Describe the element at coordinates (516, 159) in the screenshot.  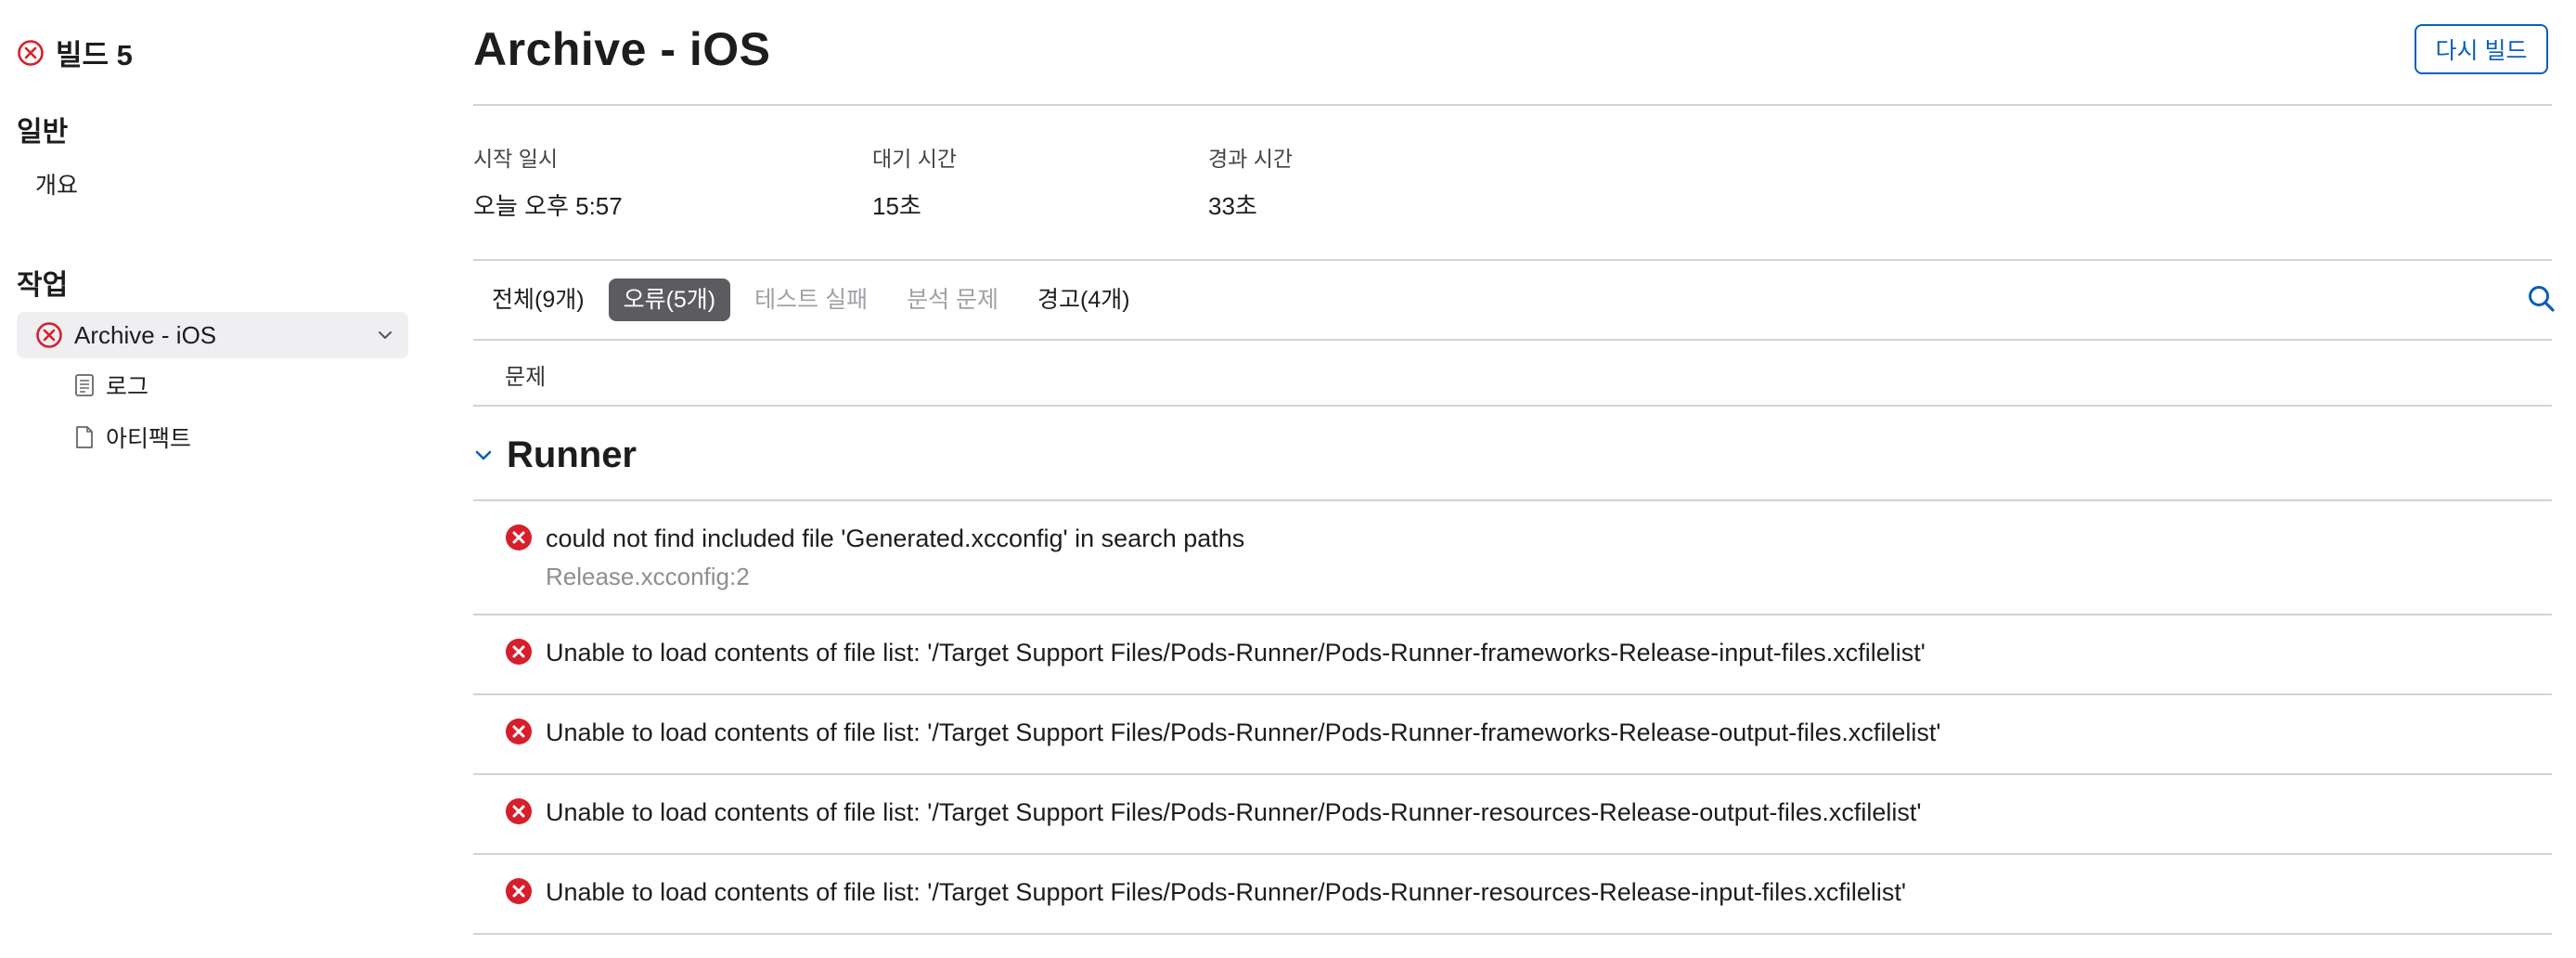
I see `start-time-label: 시작 일시` at that location.